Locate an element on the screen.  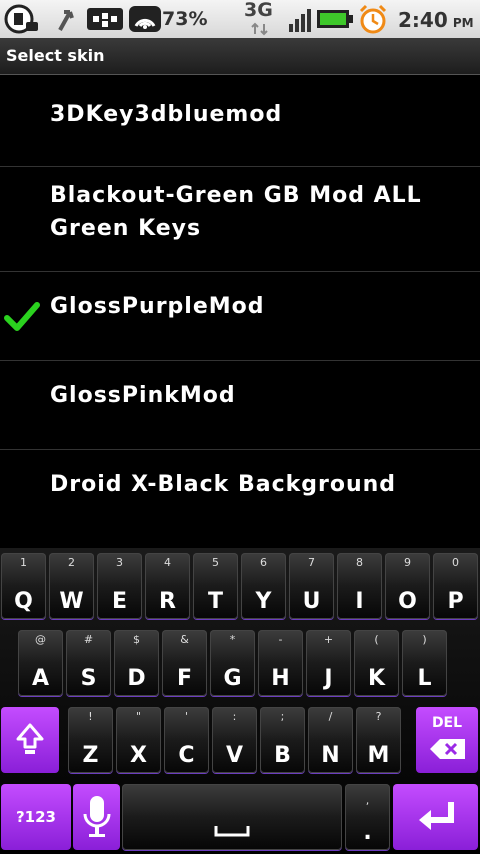
key-y: 6Y is located at coordinates (263, 586).